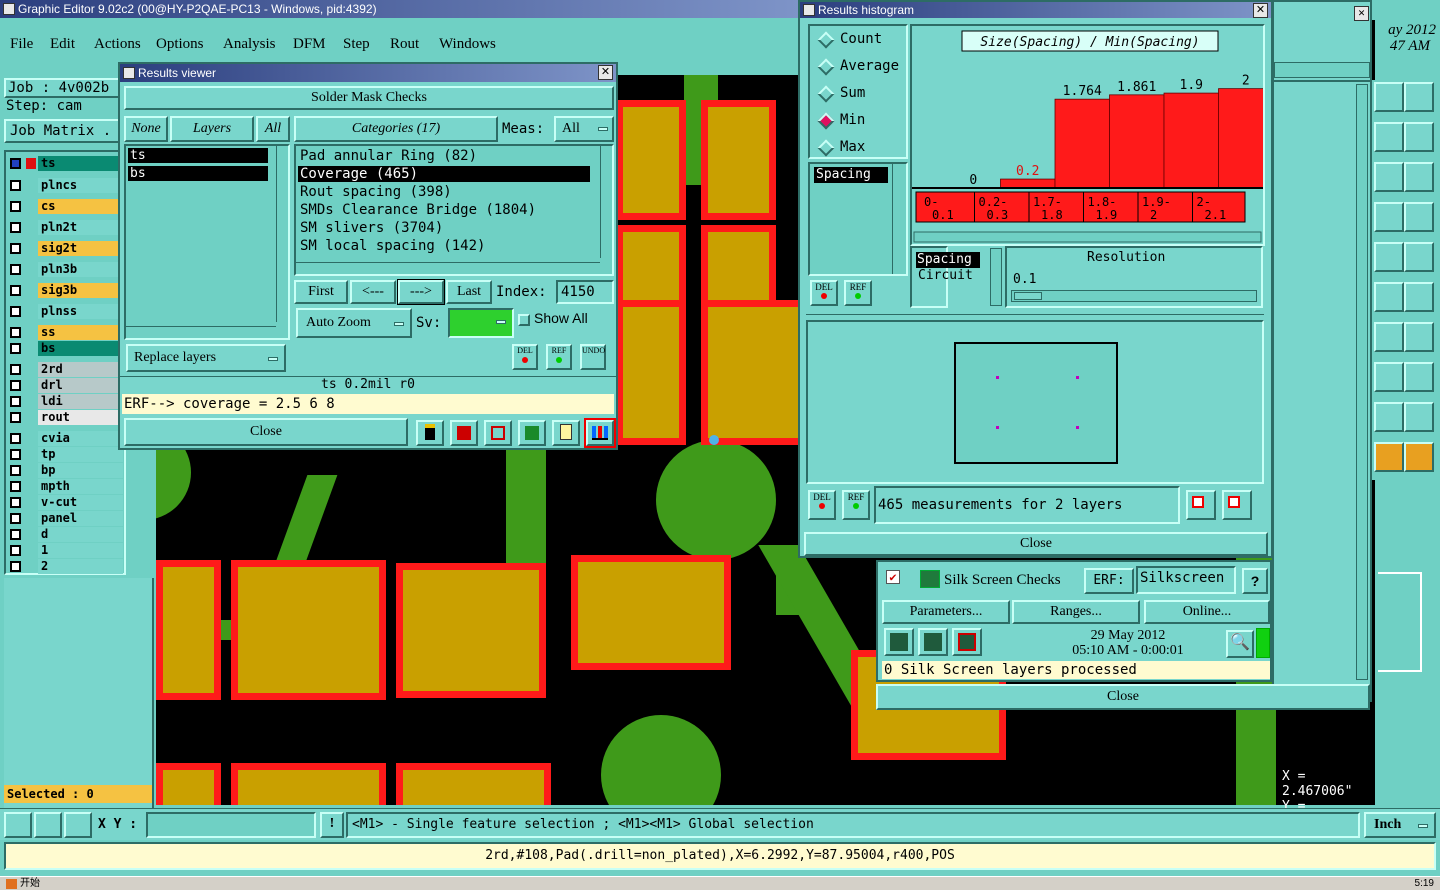 This screenshot has height=890, width=1440. What do you see at coordinates (1419, 257) in the screenshot?
I see `circle-icon` at bounding box center [1419, 257].